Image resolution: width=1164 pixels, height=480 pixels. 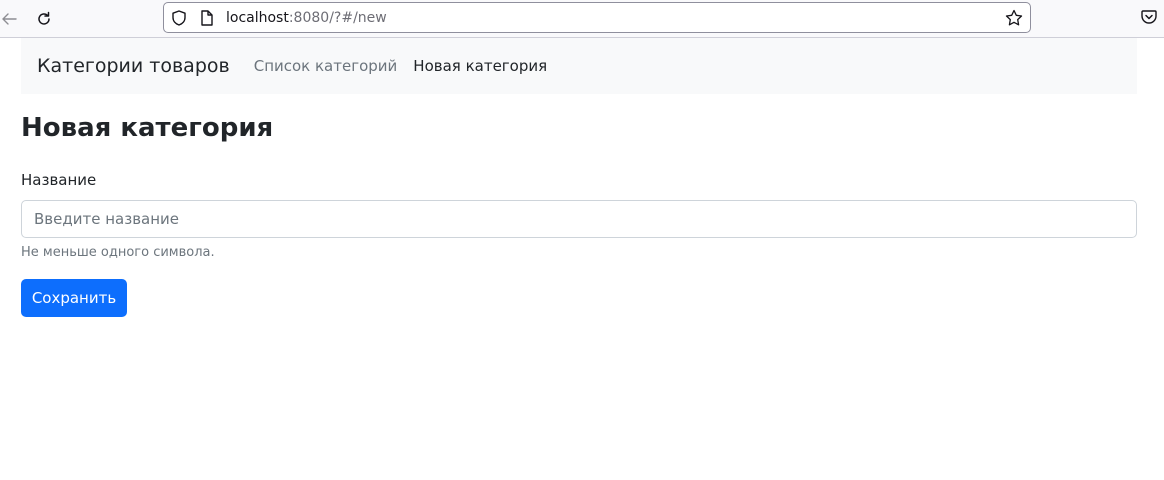 I want to click on nav-links: Список категорий Новая категория, so click(x=408, y=66).